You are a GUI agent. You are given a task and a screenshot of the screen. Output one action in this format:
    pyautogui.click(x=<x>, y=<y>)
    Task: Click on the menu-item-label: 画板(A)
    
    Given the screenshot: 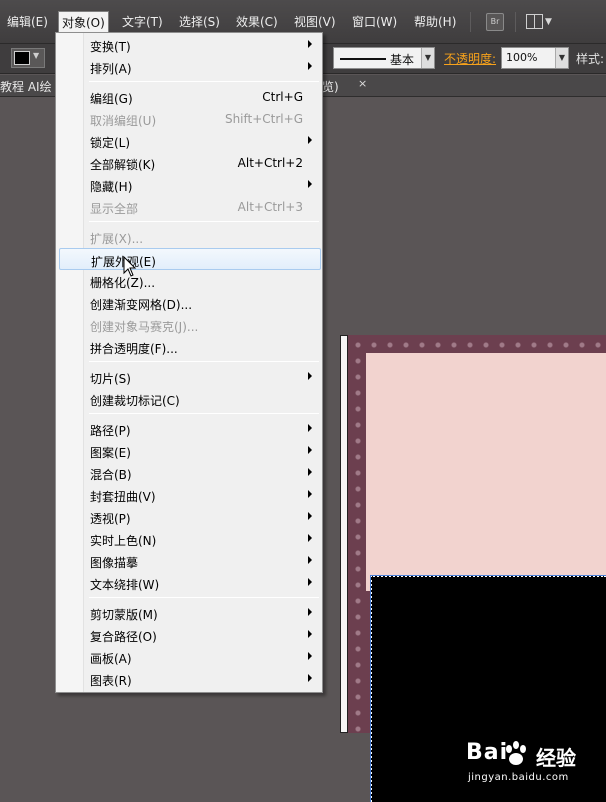 What is the action you would take?
    pyautogui.click(x=111, y=659)
    